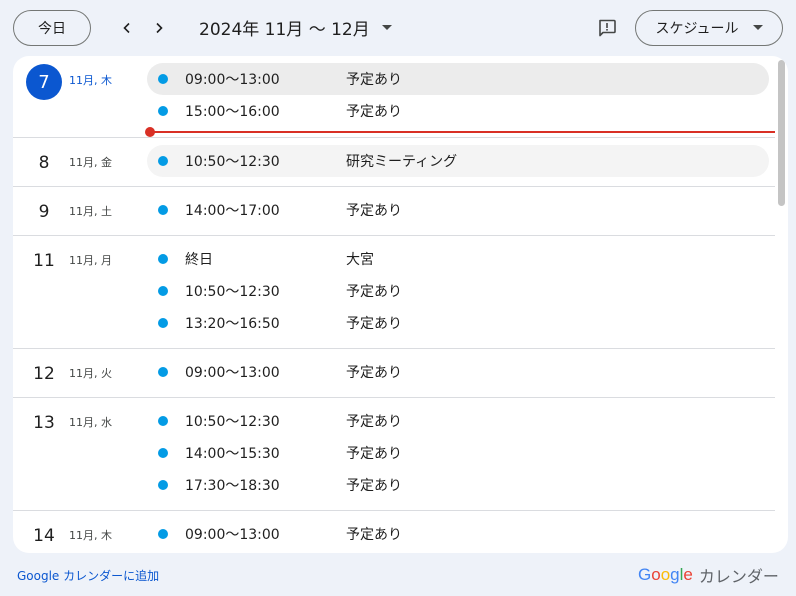 This screenshot has width=796, height=596. Describe the element at coordinates (232, 486) in the screenshot. I see `event-time: 17:30〜18:30` at that location.